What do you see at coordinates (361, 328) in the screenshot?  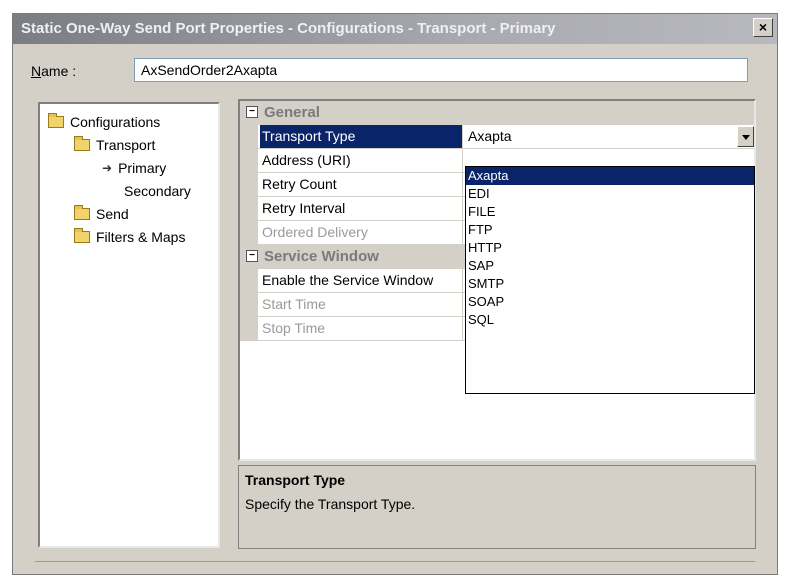 I see `prop-name: Stop Time` at bounding box center [361, 328].